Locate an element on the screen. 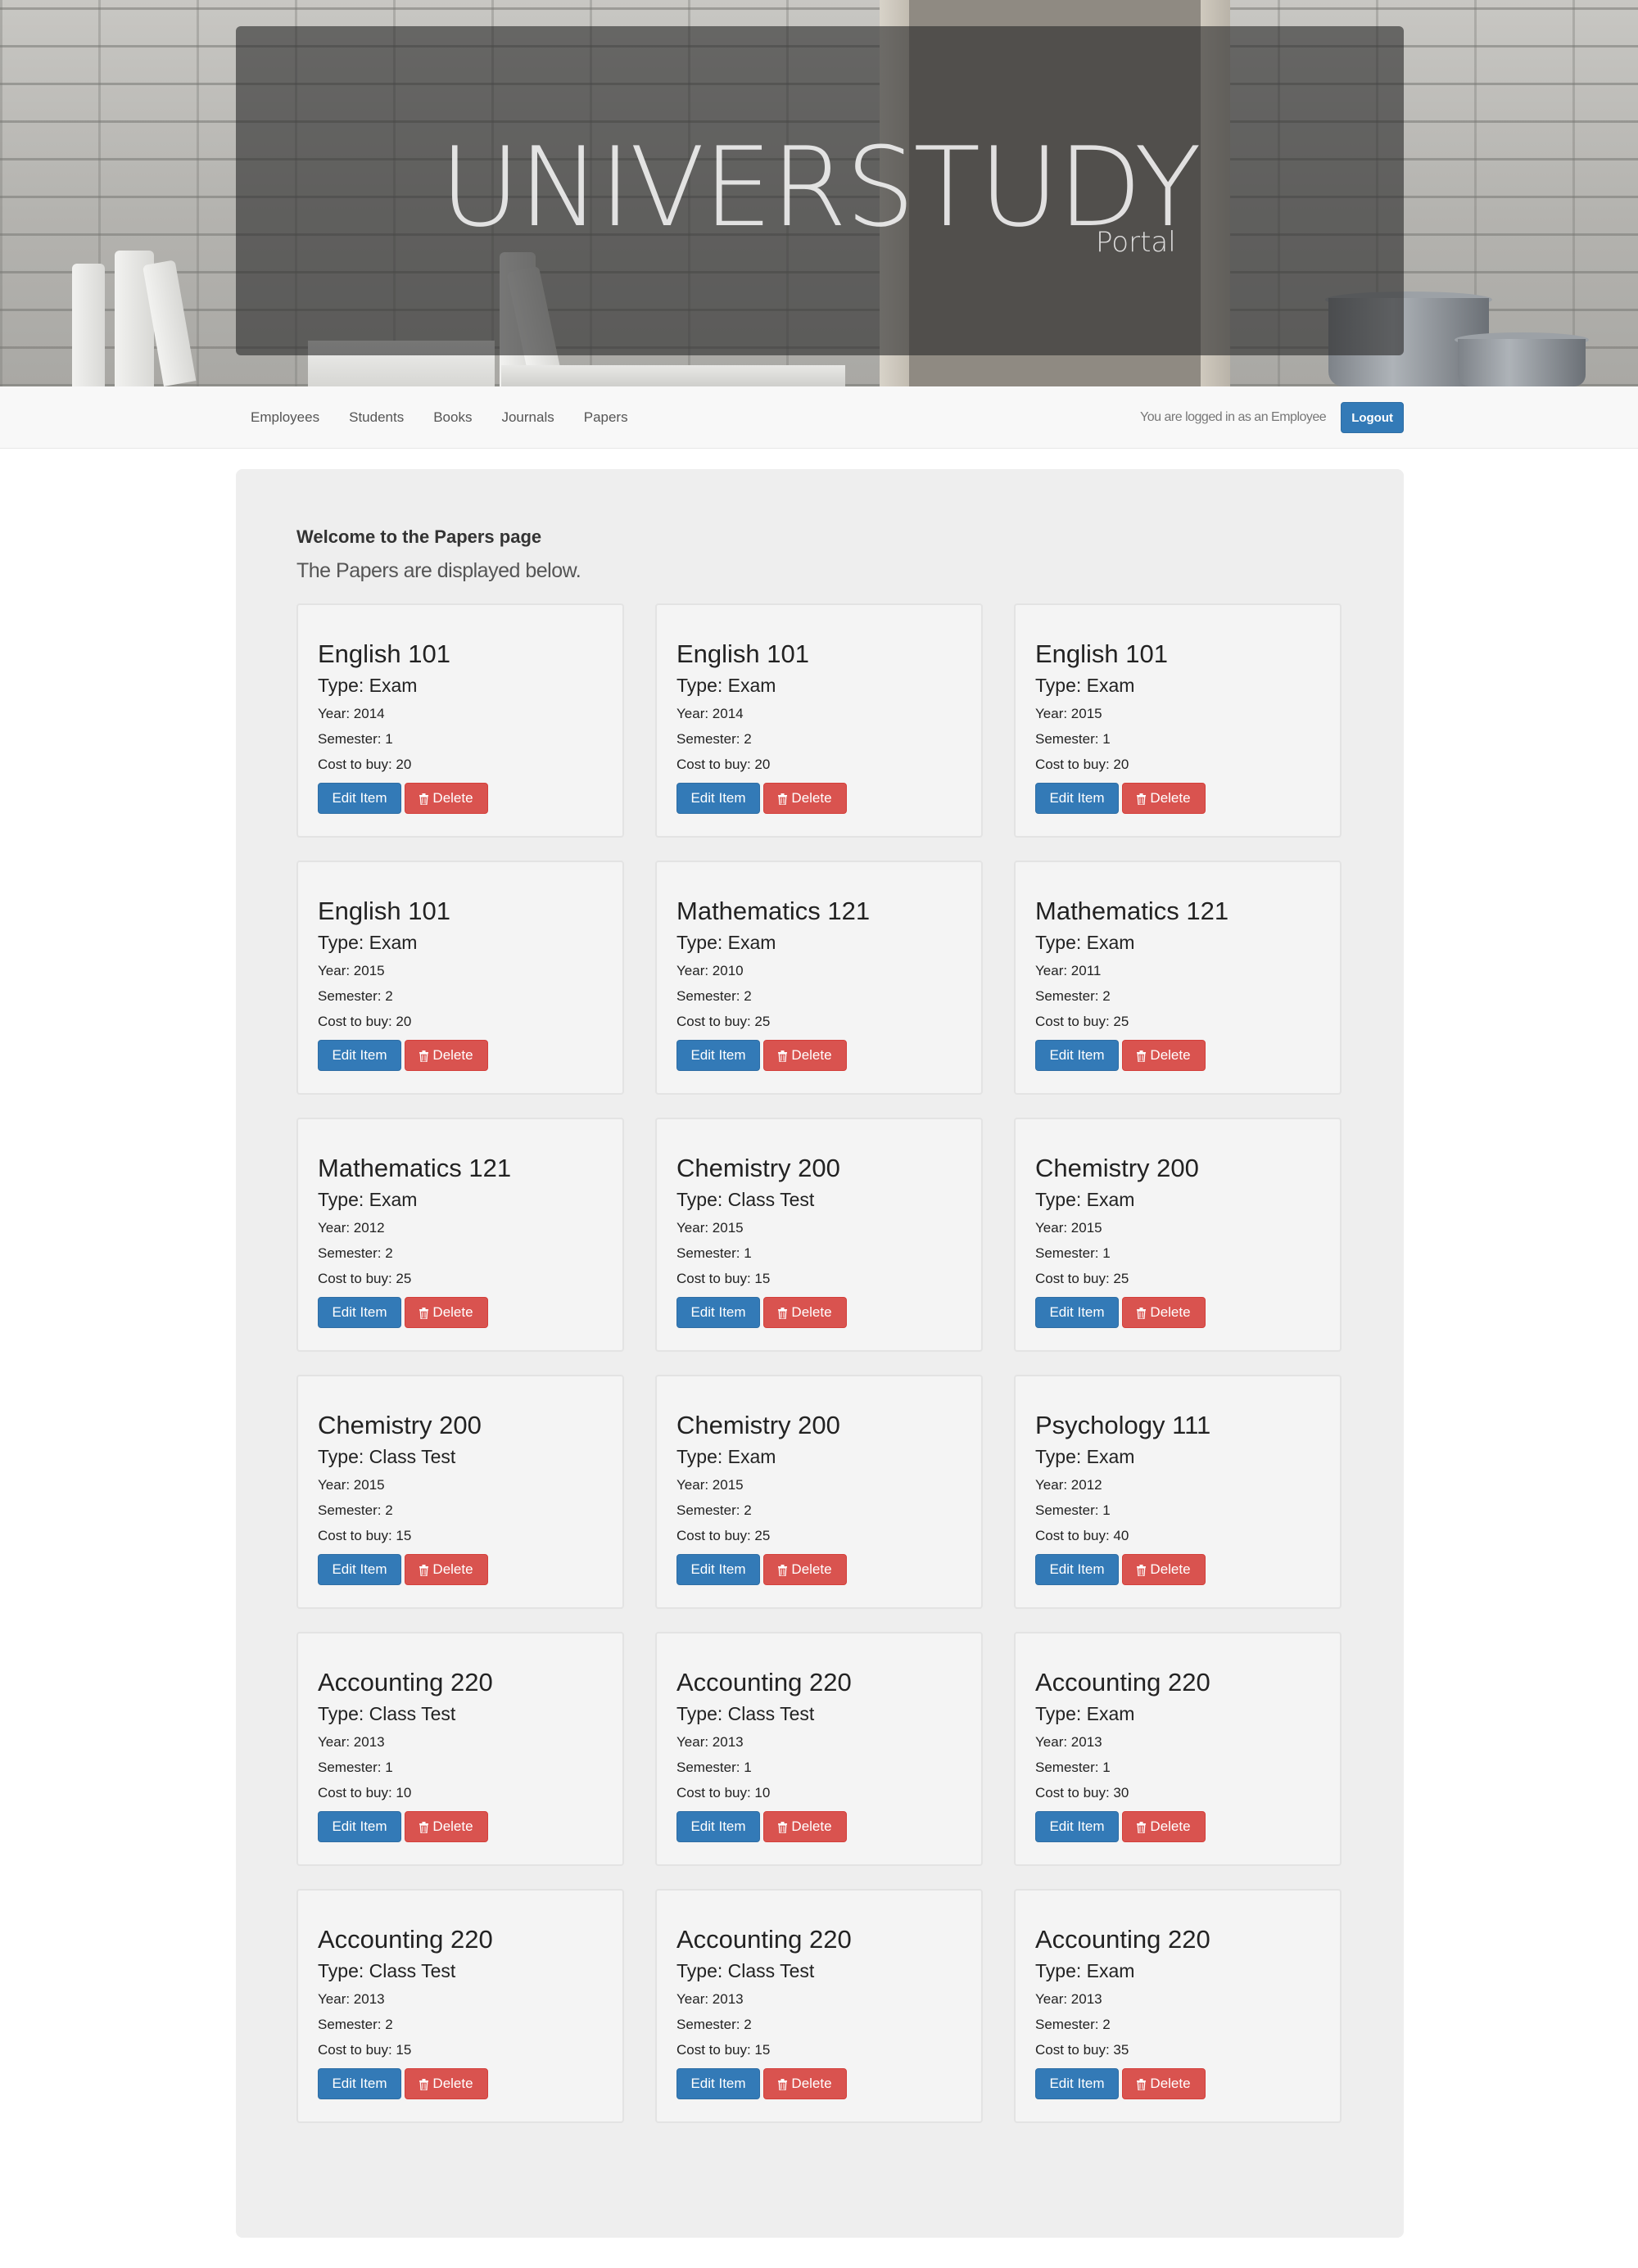  nav-link-students: Students is located at coordinates (376, 417).